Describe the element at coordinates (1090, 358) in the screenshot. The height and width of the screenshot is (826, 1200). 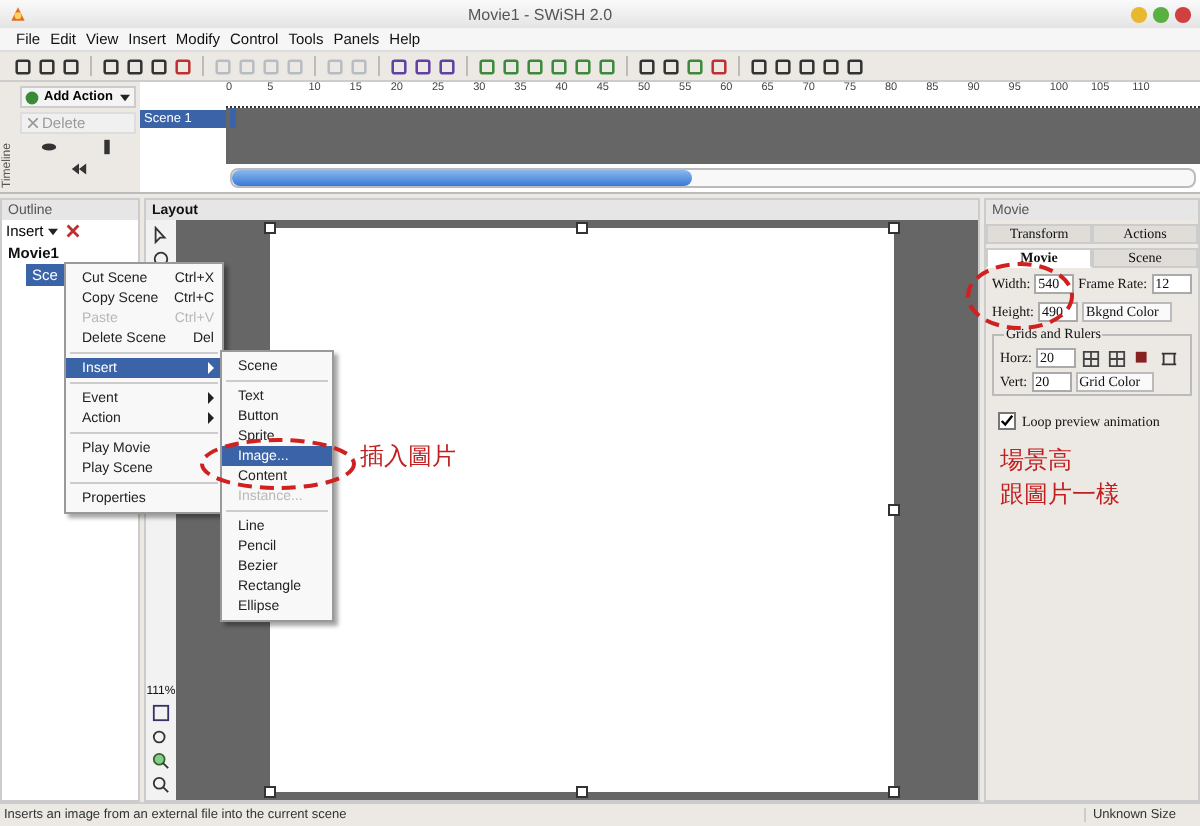
I see `grid-icon` at that location.